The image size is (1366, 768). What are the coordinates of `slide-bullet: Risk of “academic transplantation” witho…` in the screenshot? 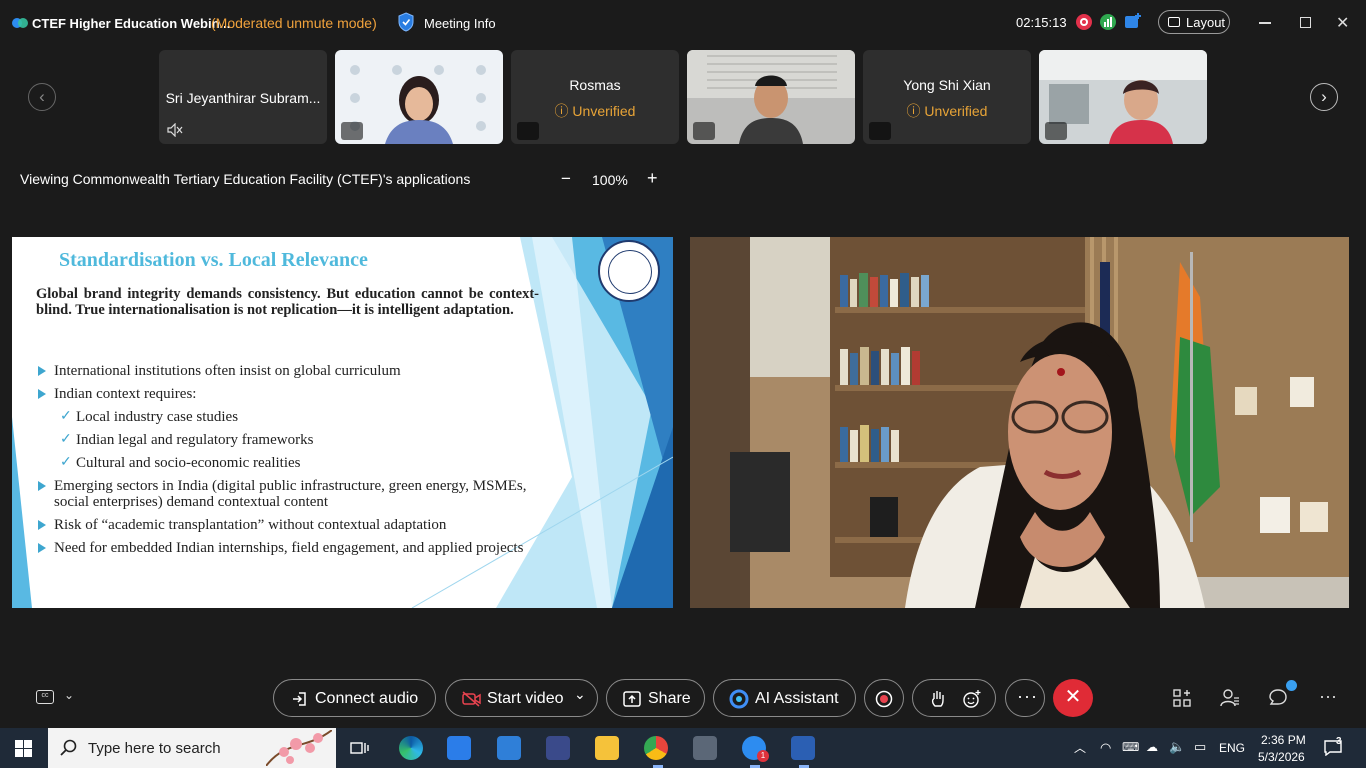 It's located at (286, 525).